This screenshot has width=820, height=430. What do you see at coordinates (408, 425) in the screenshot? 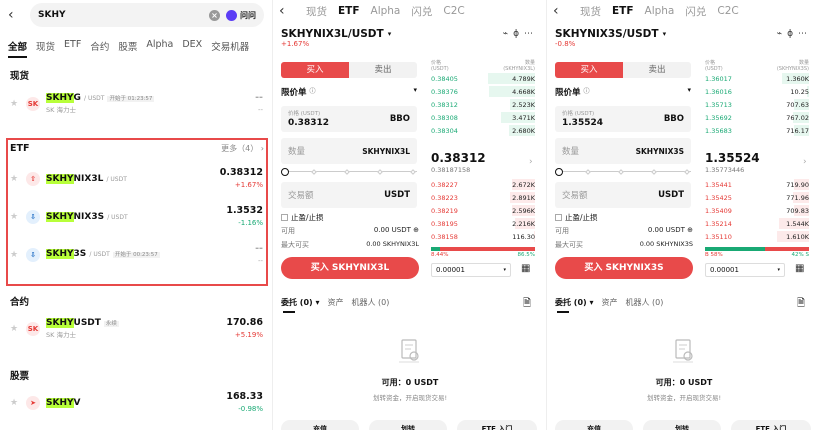
I see `transfer-button: 划转` at bounding box center [408, 425].